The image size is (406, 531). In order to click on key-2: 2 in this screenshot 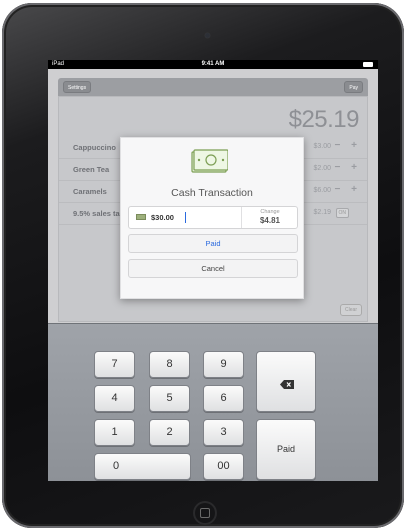, I will do `click(169, 432)`.